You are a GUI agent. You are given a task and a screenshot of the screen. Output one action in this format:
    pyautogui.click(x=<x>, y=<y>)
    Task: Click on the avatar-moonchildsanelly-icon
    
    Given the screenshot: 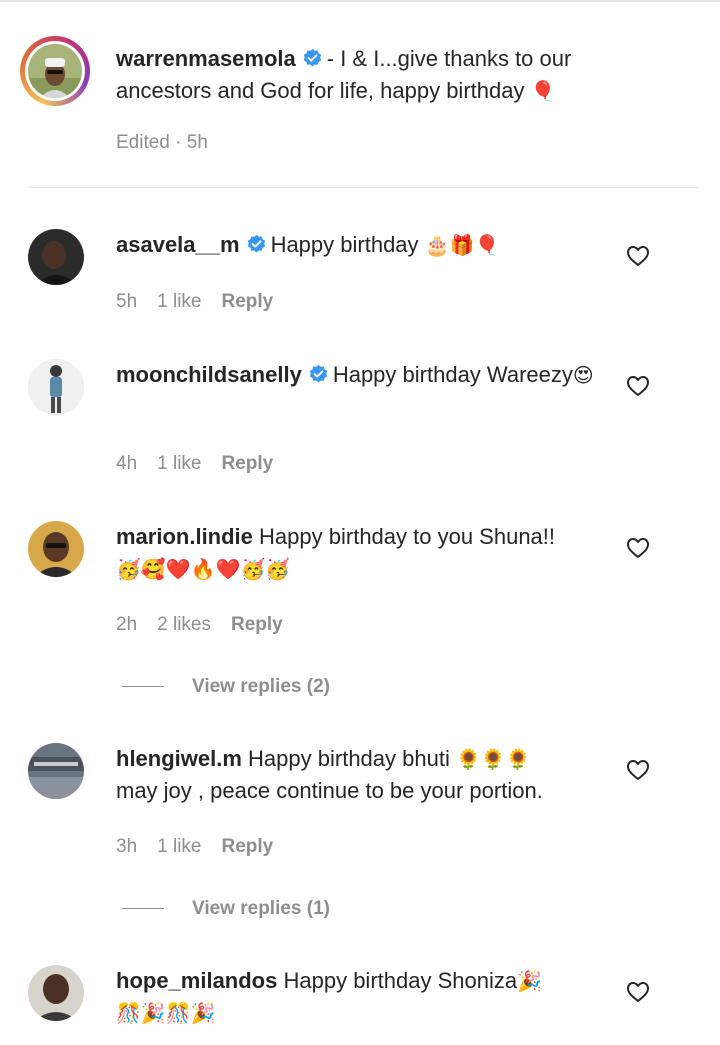 What is the action you would take?
    pyautogui.click(x=56, y=387)
    